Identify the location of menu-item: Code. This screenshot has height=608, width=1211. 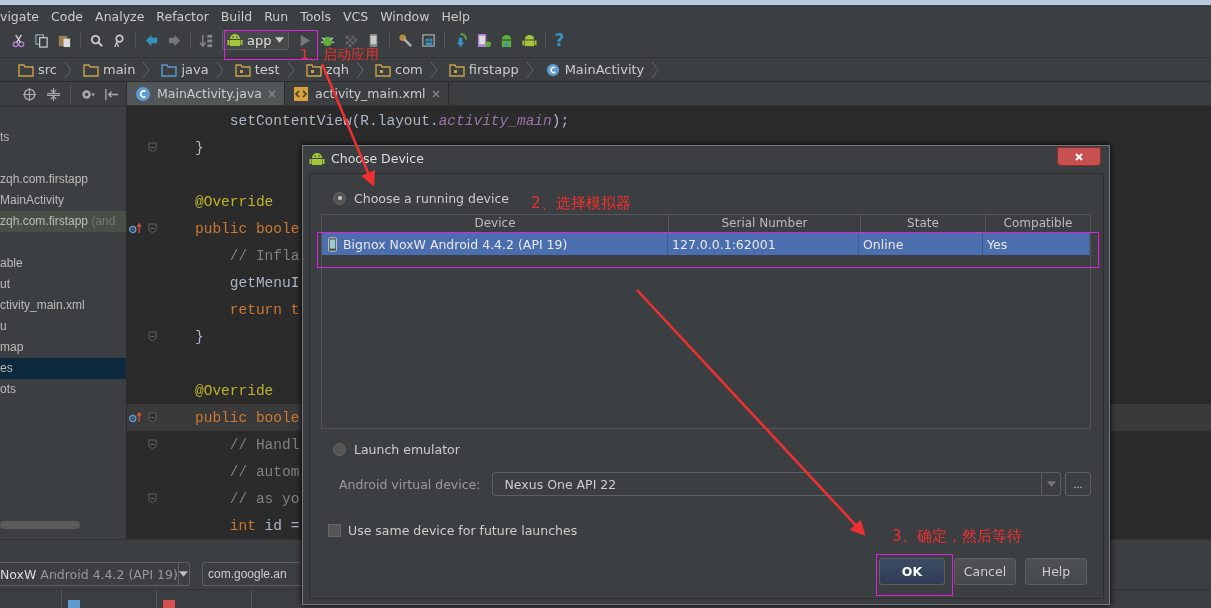
(67, 16).